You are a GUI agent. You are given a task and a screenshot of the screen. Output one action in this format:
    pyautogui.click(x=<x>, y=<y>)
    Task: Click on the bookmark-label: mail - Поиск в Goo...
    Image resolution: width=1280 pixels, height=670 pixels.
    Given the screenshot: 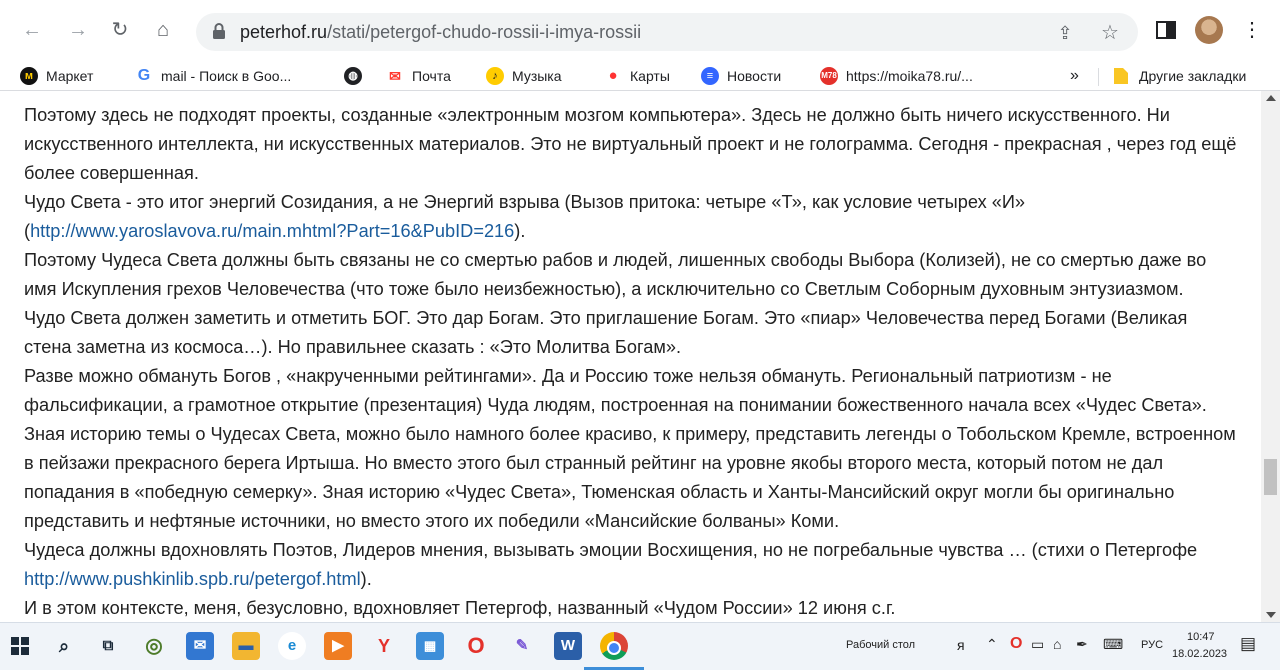 What is the action you would take?
    pyautogui.click(x=226, y=76)
    